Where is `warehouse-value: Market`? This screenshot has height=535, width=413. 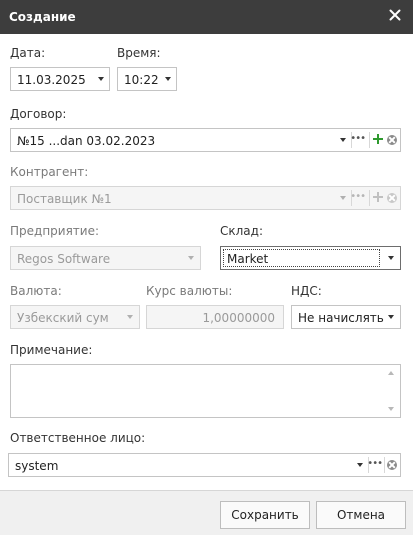 warehouse-value: Market is located at coordinates (248, 259).